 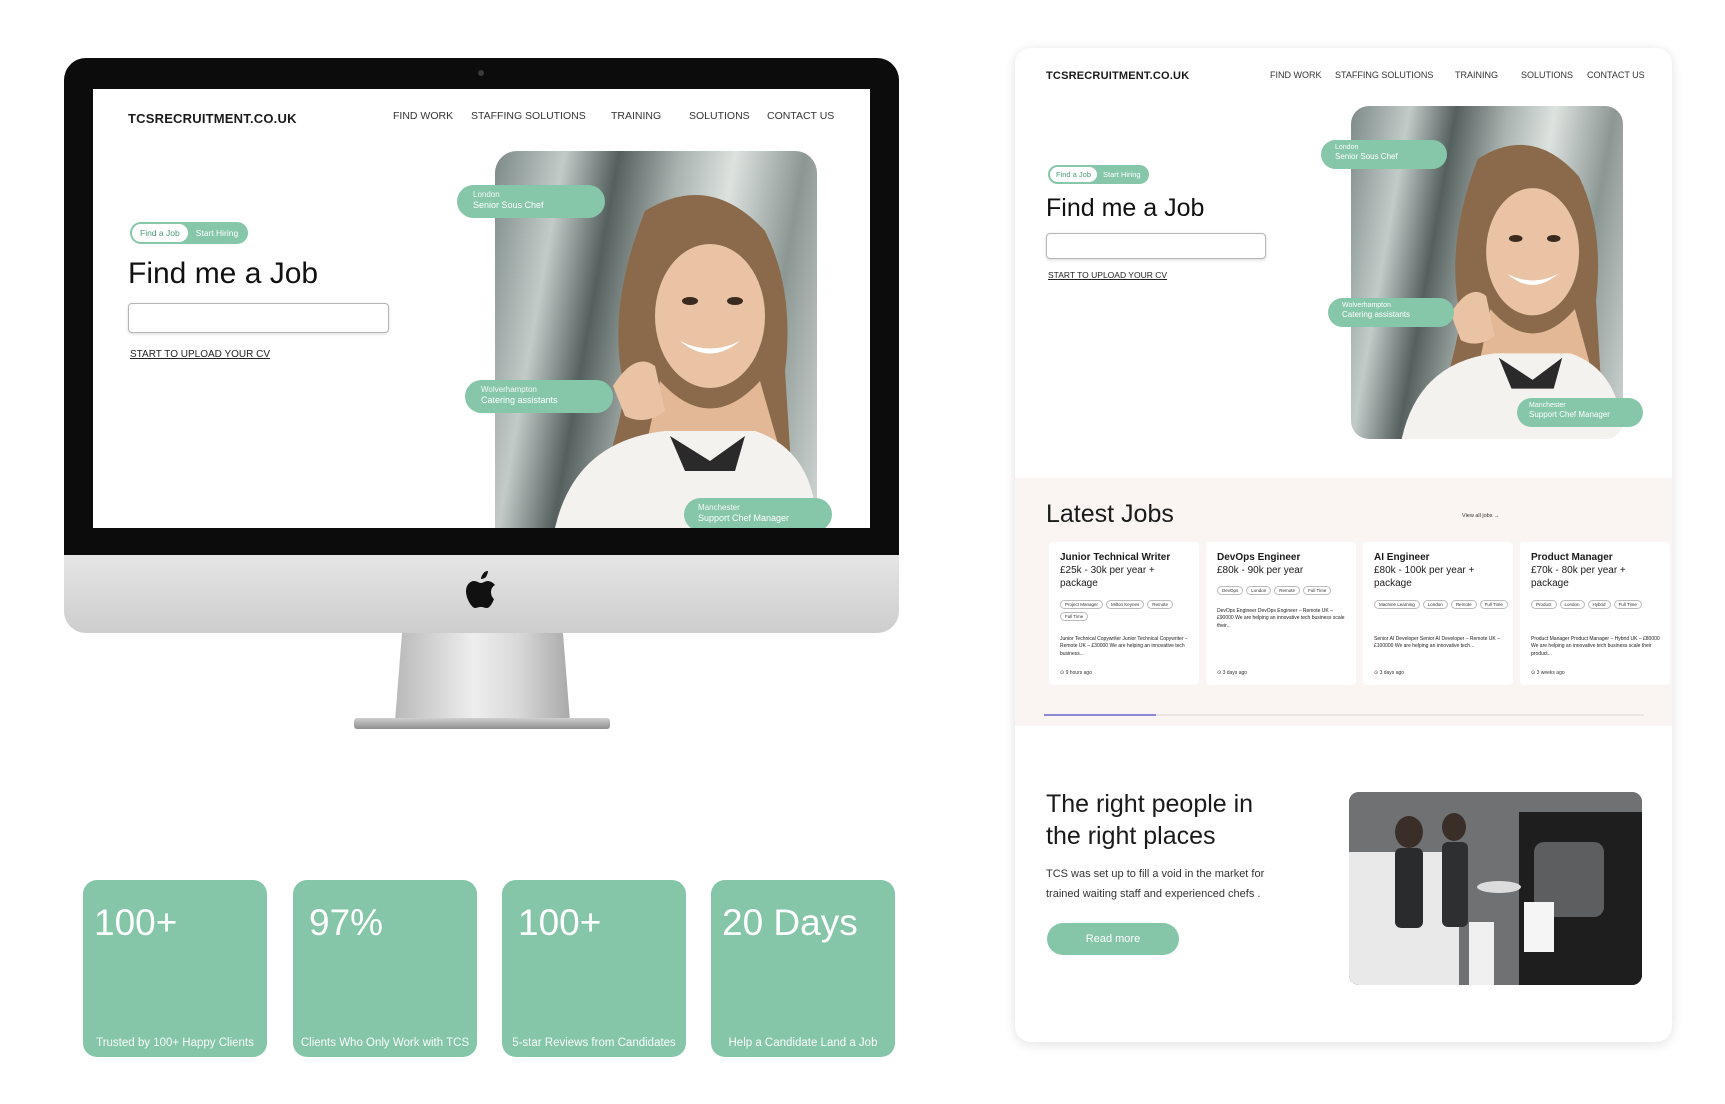 What do you see at coordinates (482, 677) in the screenshot?
I see `imac-stand` at bounding box center [482, 677].